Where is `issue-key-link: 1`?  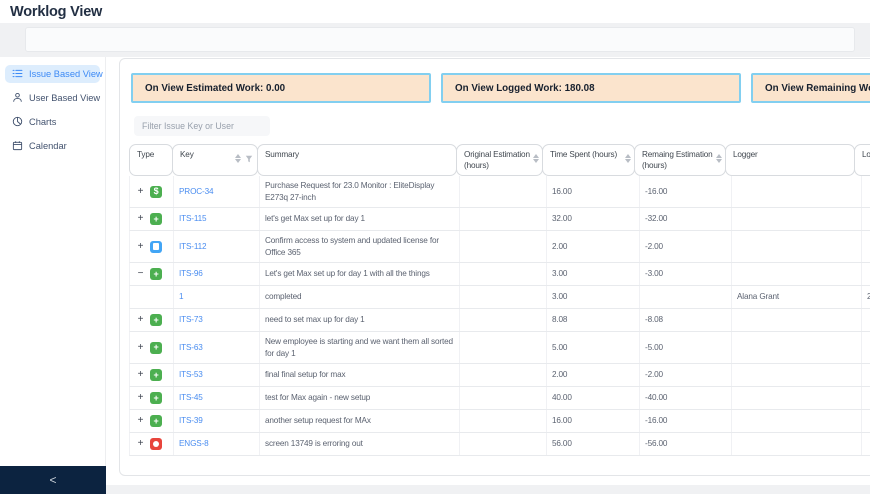 issue-key-link: 1 is located at coordinates (181, 296).